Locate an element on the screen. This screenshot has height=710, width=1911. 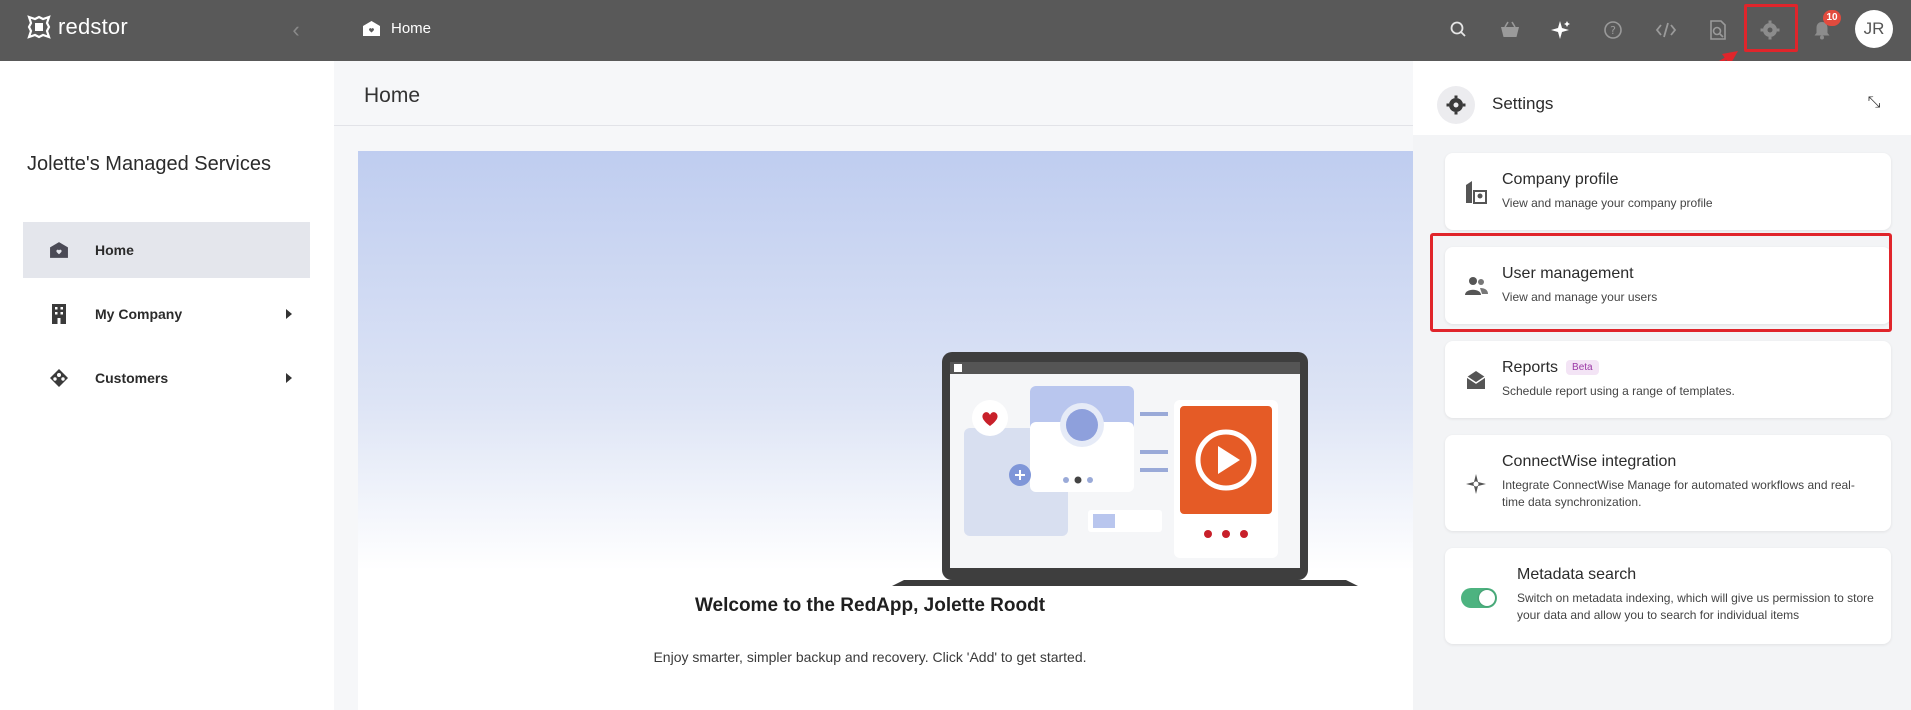
connectwise-icon is located at coordinates (1476, 484).